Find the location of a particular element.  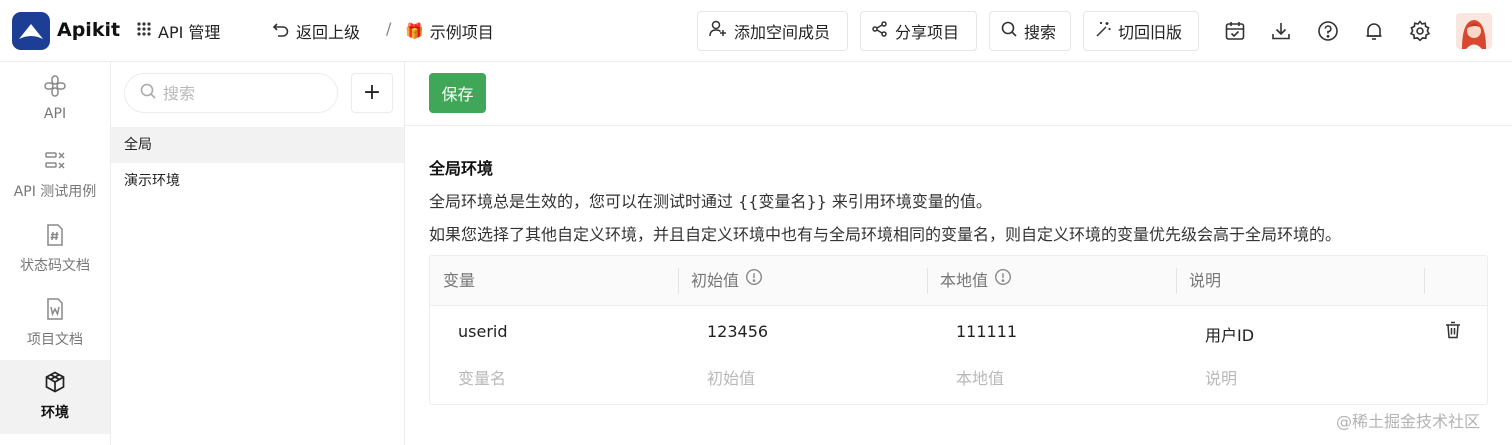

rail-label-status-code-doc: 状态码文档 is located at coordinates (55, 266).